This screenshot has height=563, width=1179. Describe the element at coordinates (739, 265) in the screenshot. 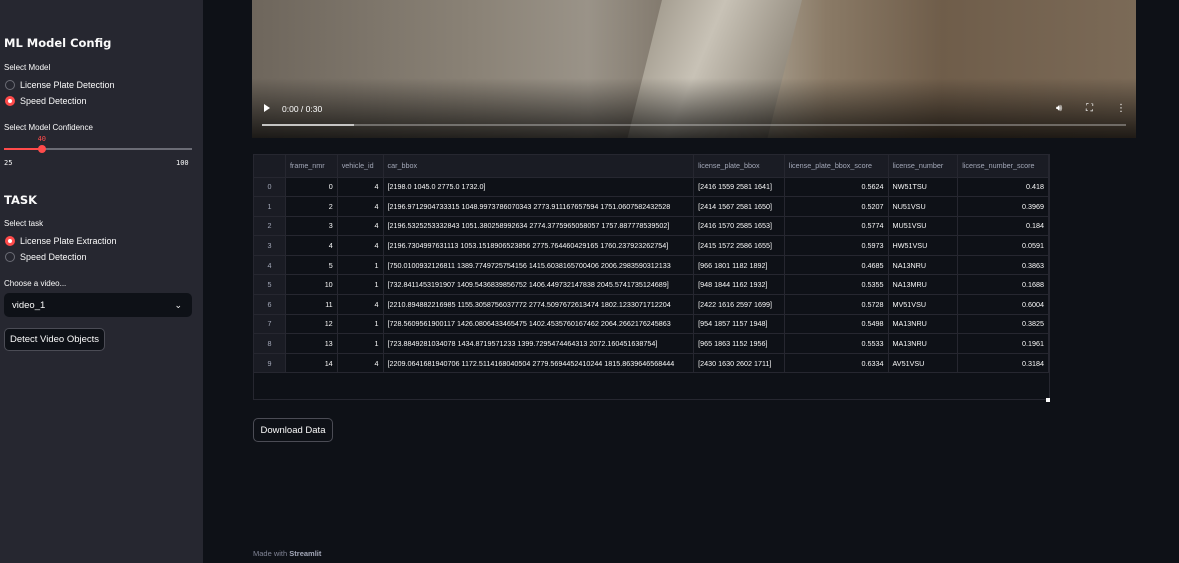

I see `table-cell: [966 1801 1182 1892]` at that location.